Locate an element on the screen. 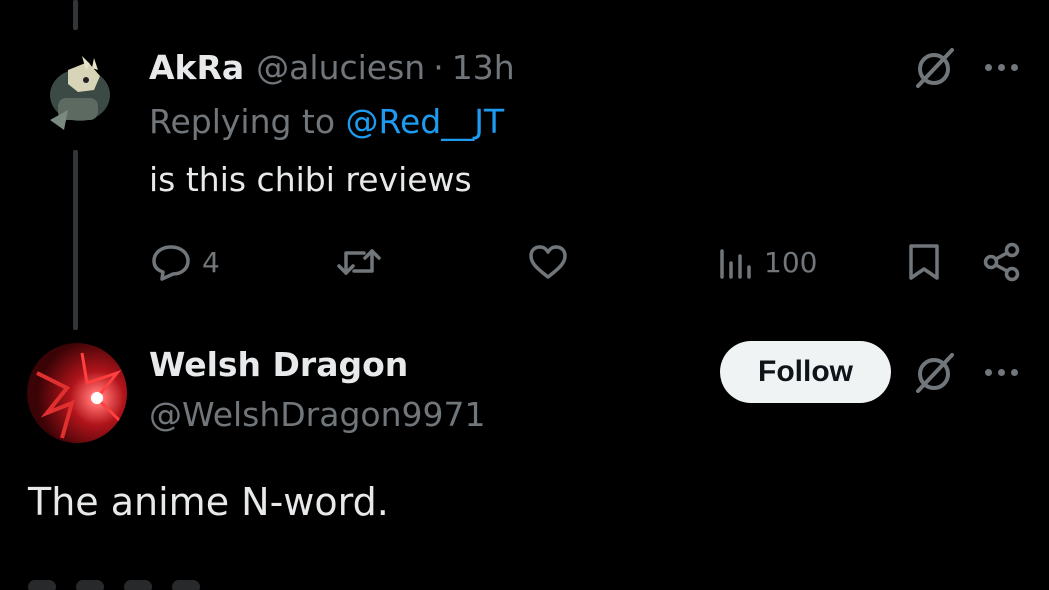 The height and width of the screenshot is (590, 1049). reply-button: 4 is located at coordinates (185, 262).